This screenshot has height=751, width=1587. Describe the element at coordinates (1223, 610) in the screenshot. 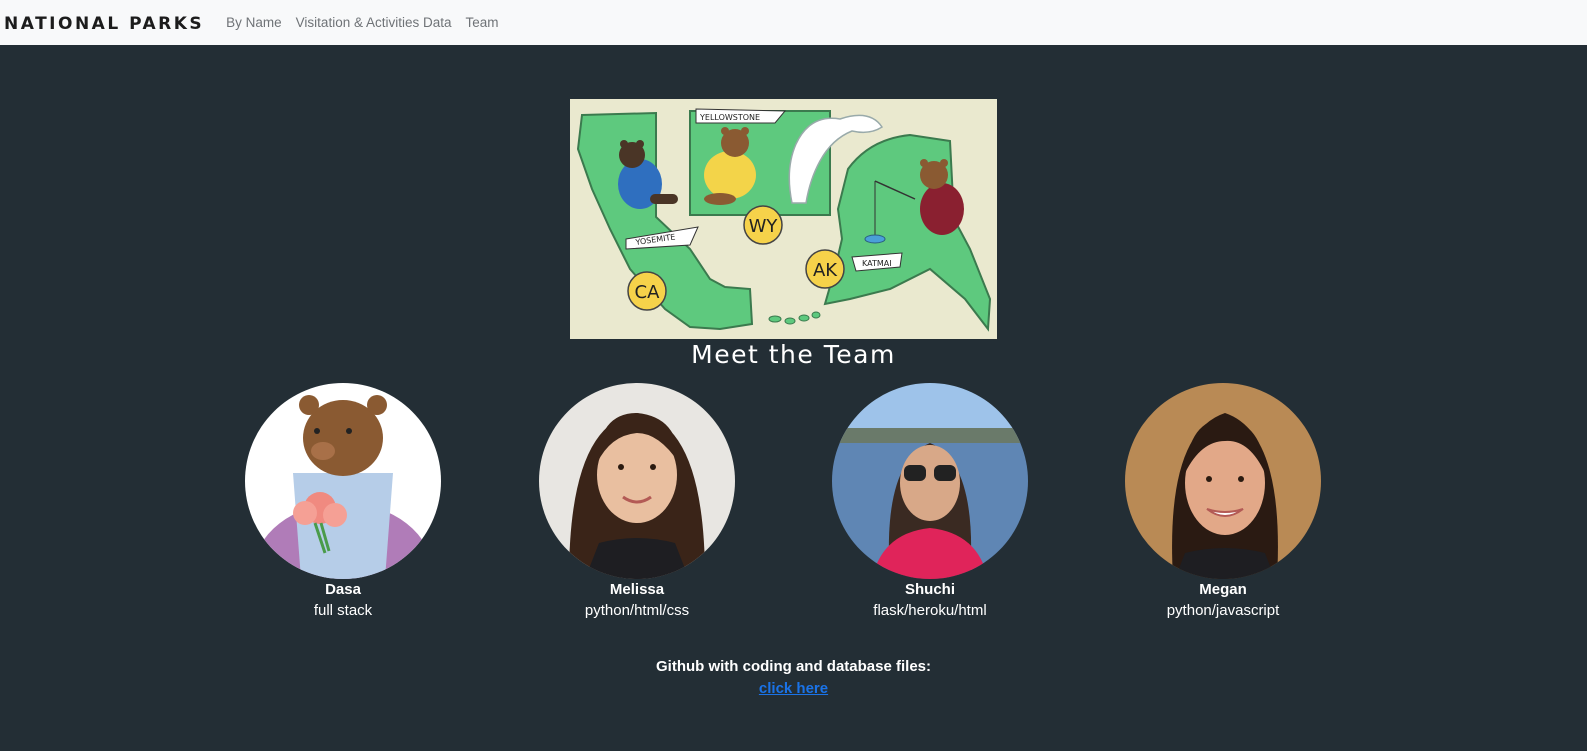

I see `member-role: python/javascript` at that location.